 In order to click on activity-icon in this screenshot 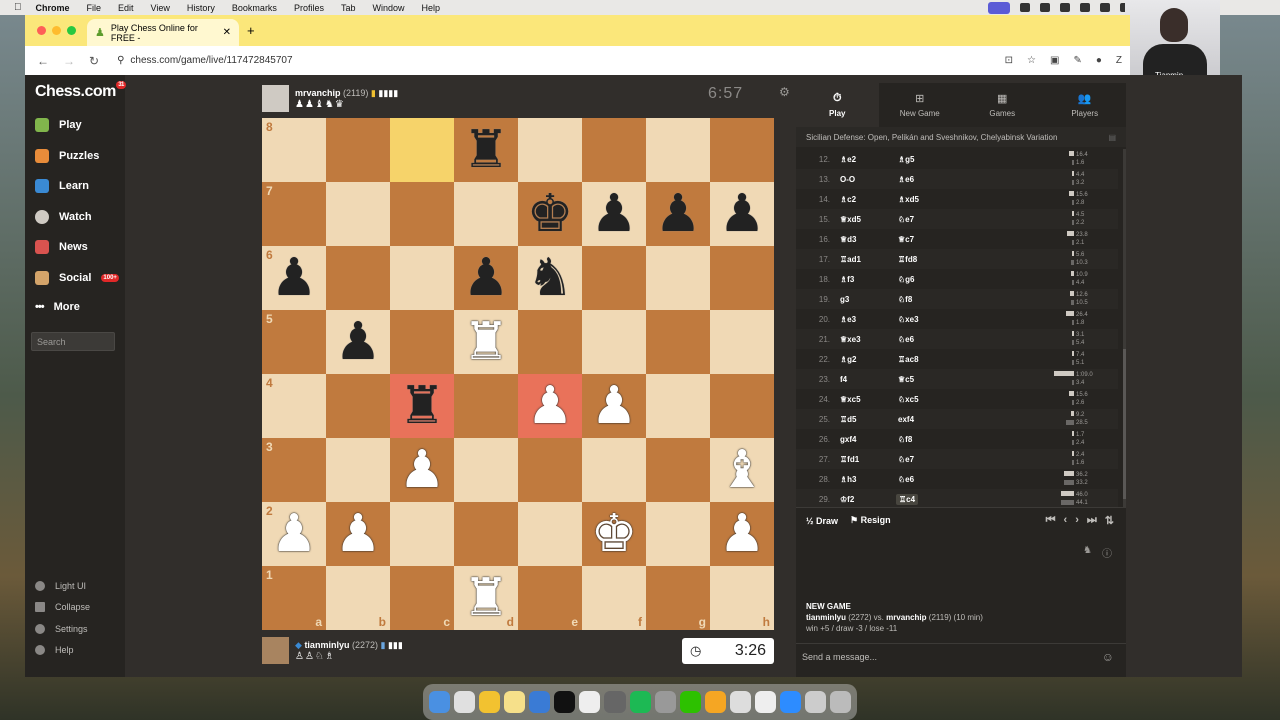, I will do `click(540, 702)`.